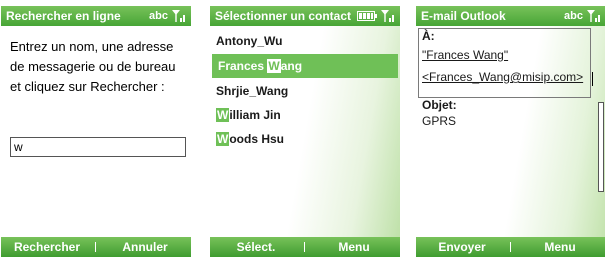 This screenshot has width=605, height=257. I want to click on screen-title: Sélectionner un contact, so click(283, 16).